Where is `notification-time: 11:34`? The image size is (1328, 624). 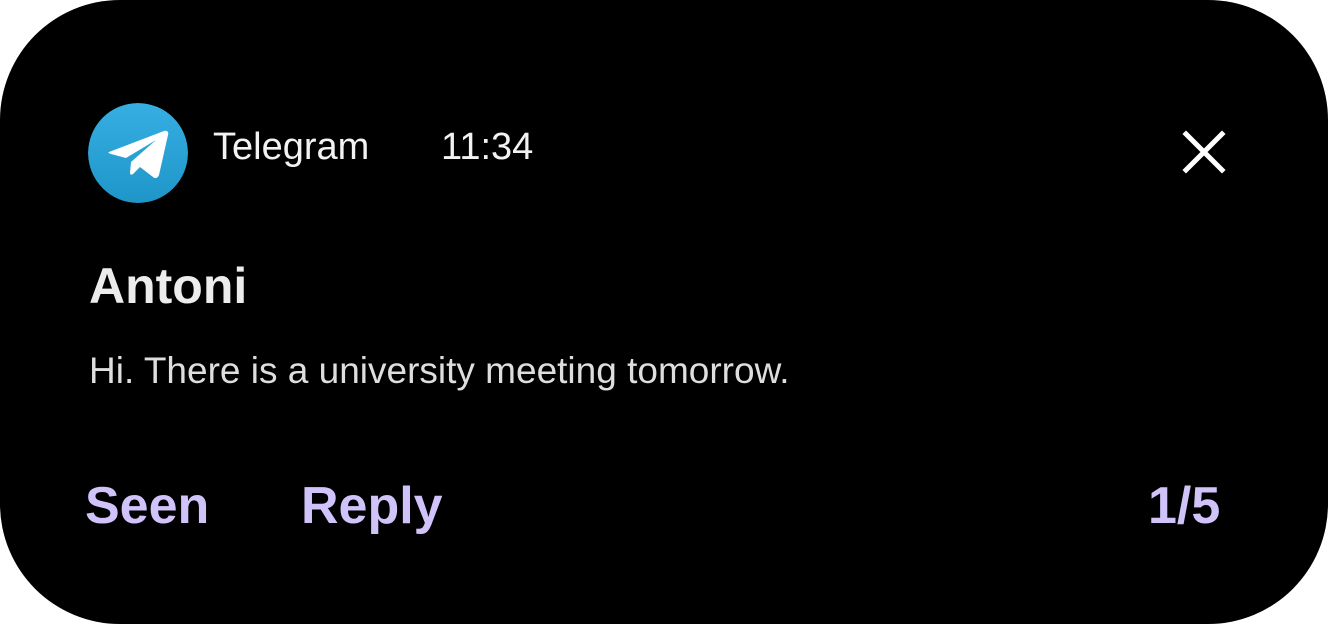
notification-time: 11:34 is located at coordinates (487, 147).